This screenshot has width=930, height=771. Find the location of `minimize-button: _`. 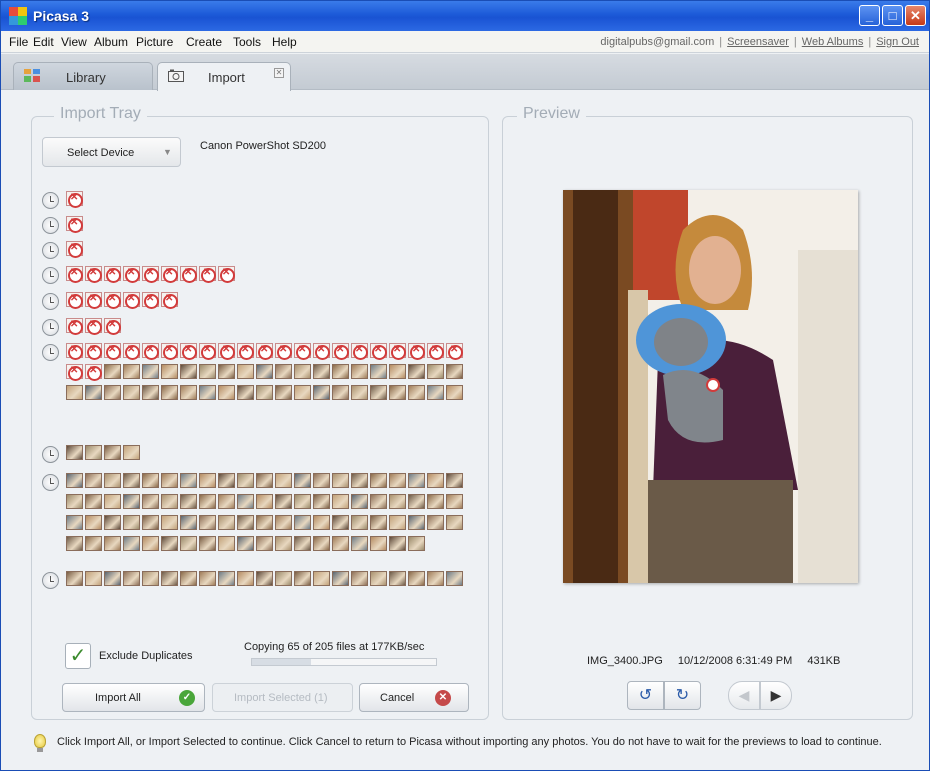

minimize-button: _ is located at coordinates (869, 15).